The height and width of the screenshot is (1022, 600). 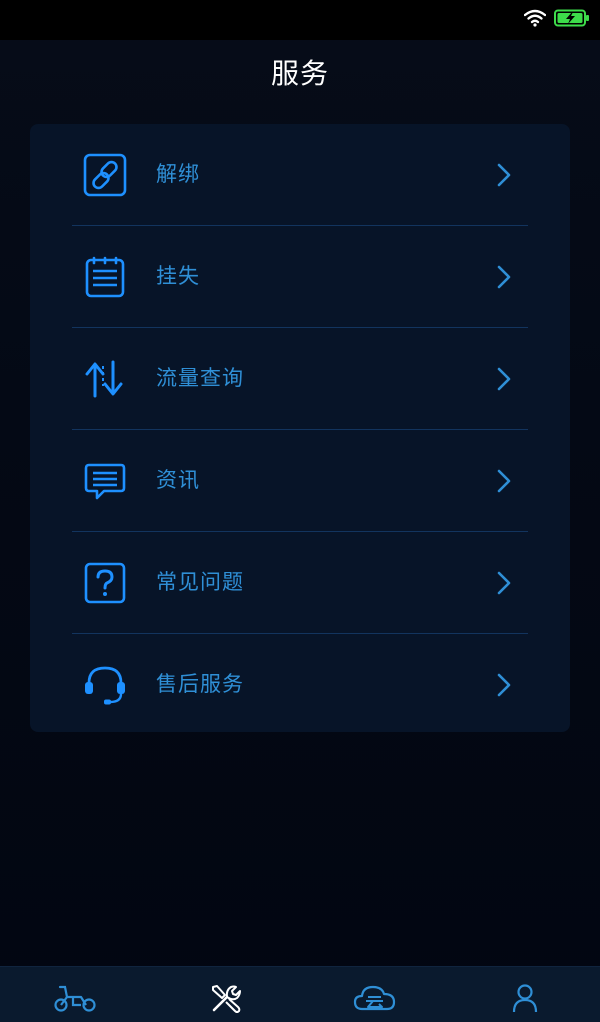 I want to click on scooter-icon, so click(x=75, y=1002).